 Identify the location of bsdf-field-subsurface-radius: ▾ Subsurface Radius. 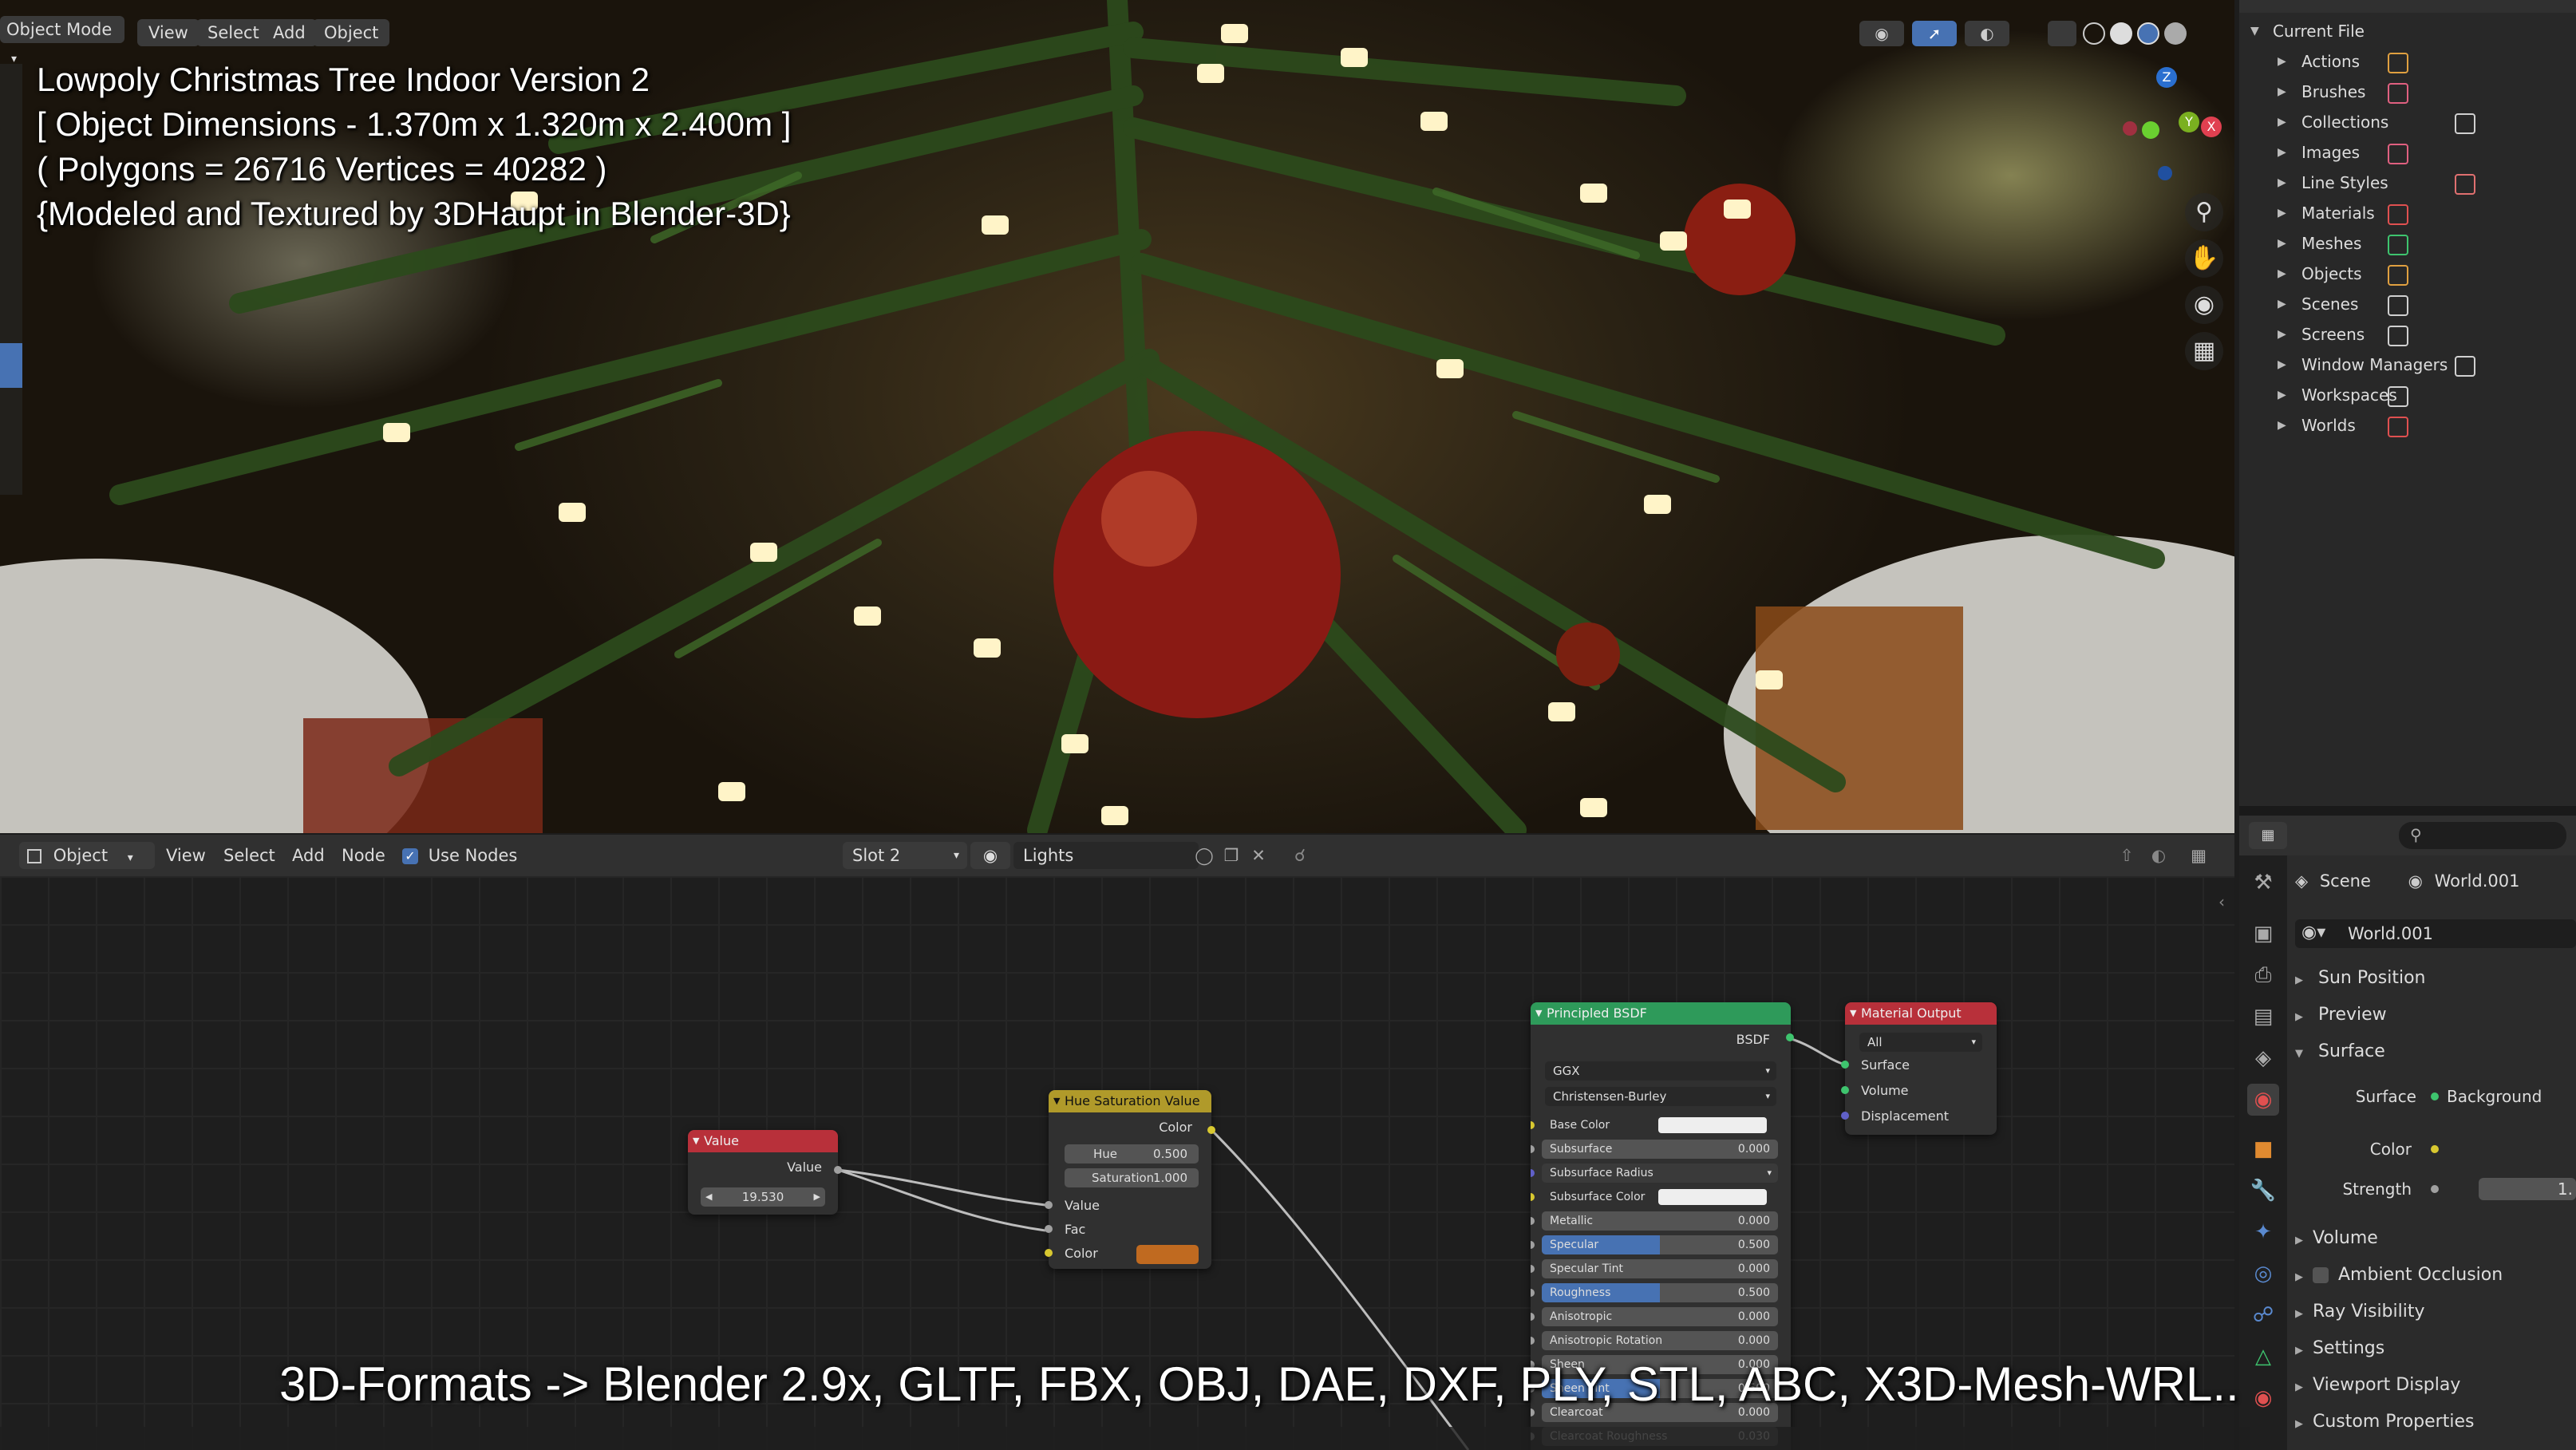
(1660, 1173).